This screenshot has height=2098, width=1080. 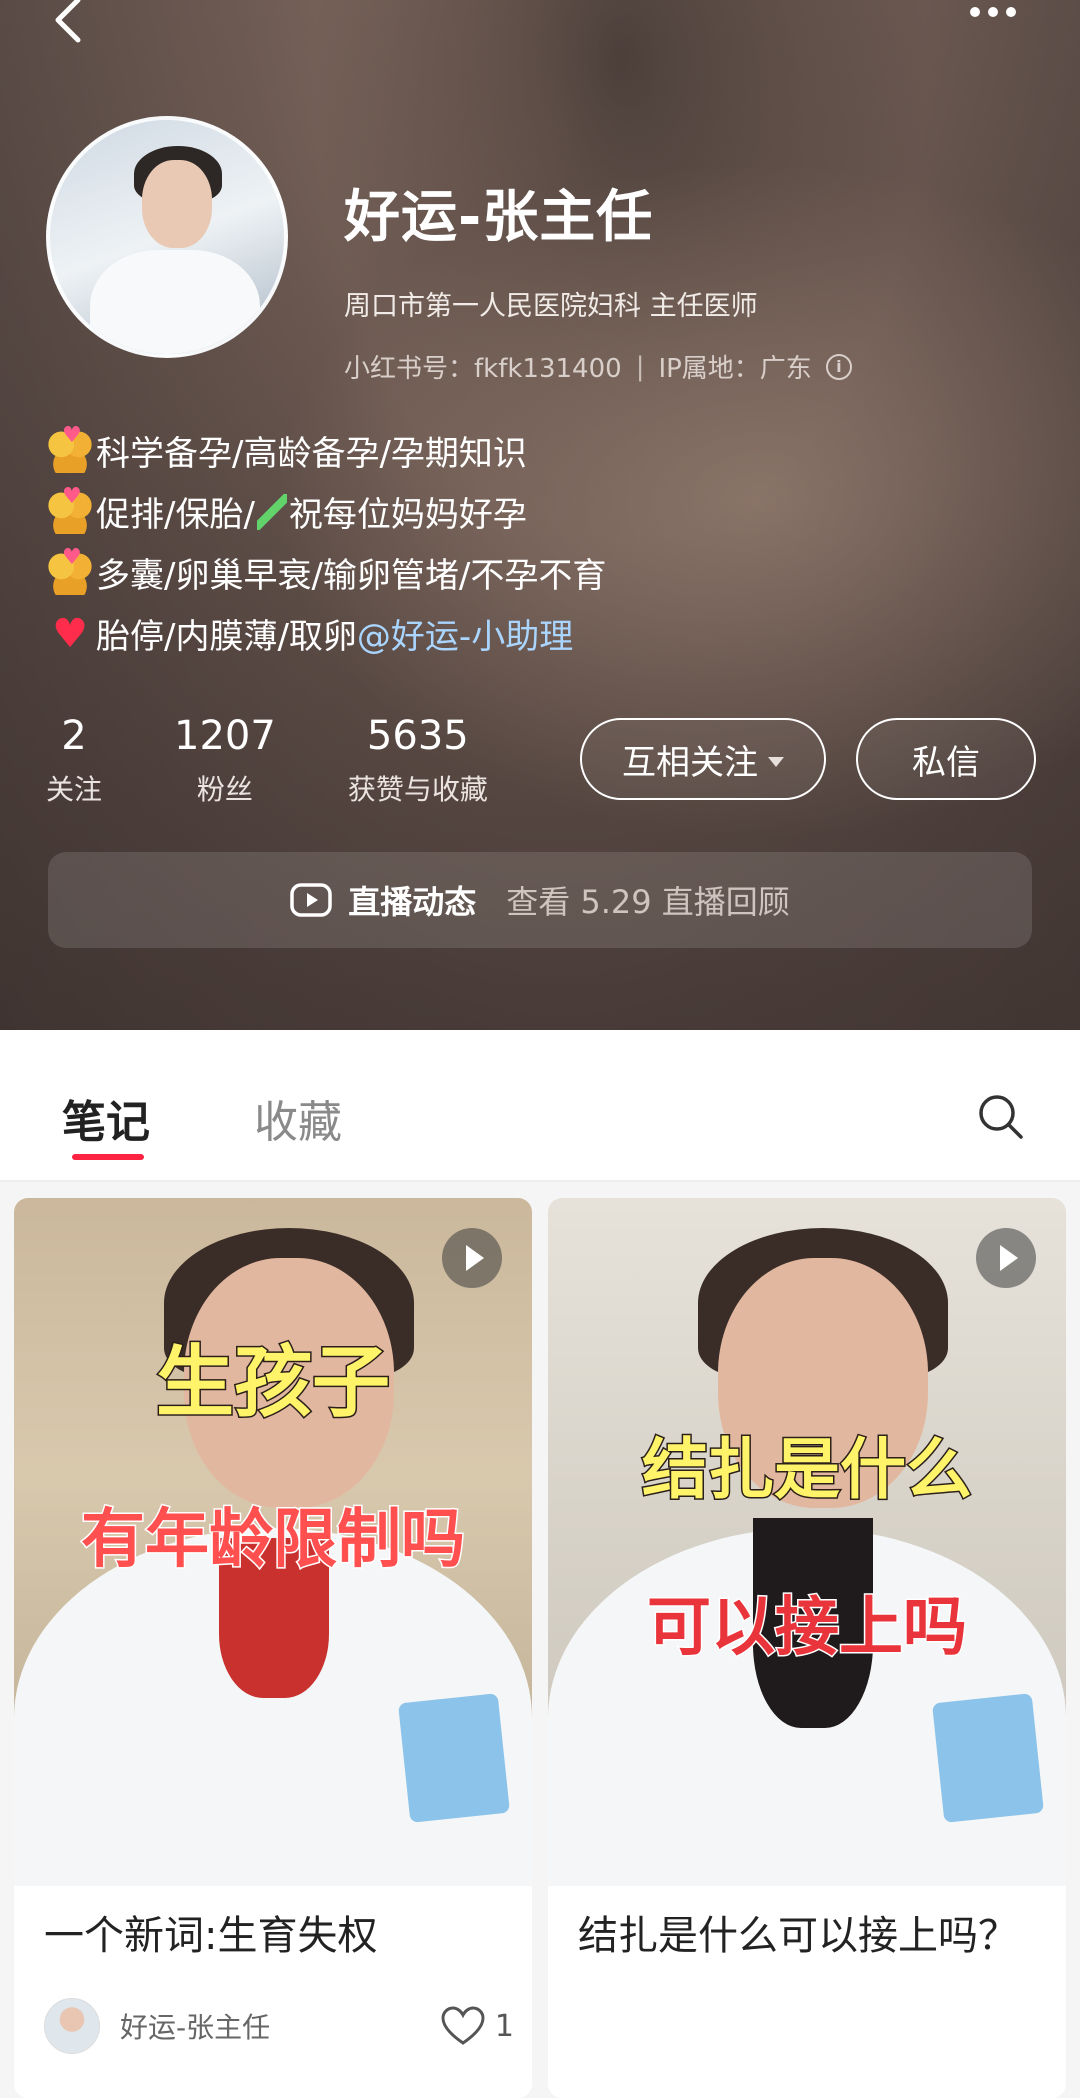 I want to click on tab-bar: 笔记 收藏, so click(x=540, y=1106).